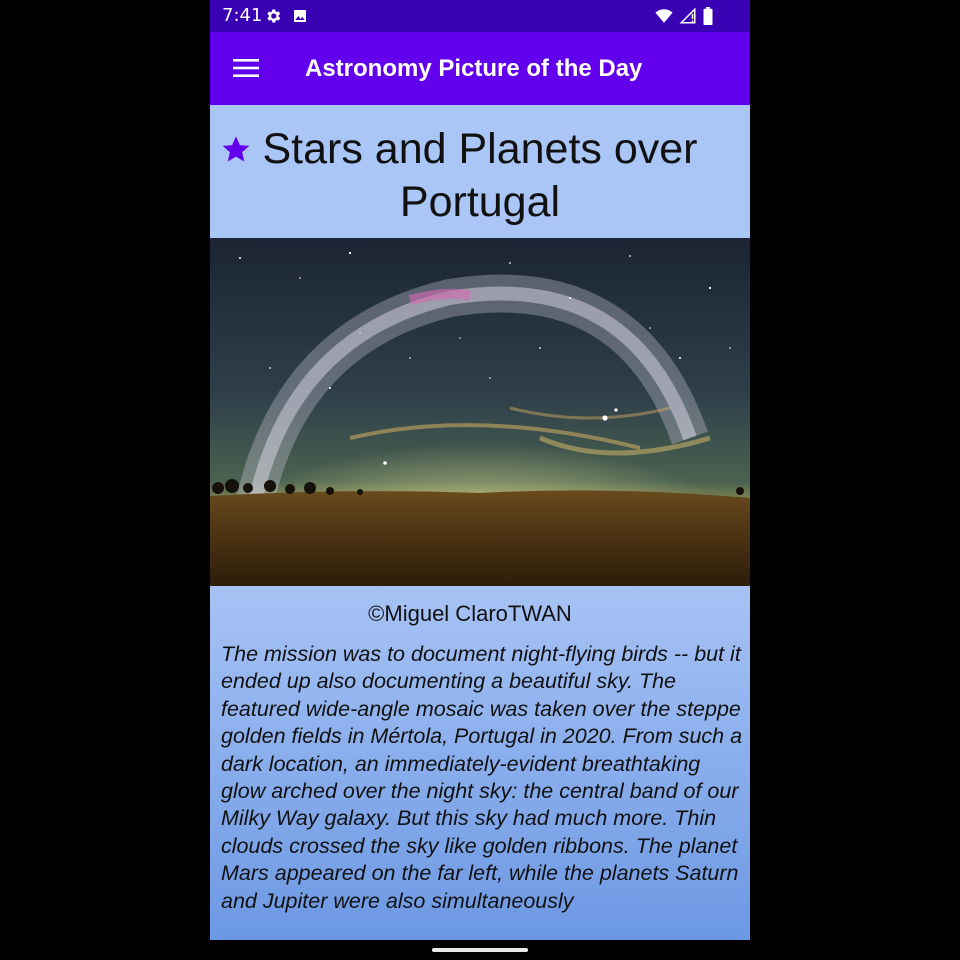 The height and width of the screenshot is (960, 960). What do you see at coordinates (708, 16) in the screenshot?
I see `battery-icon` at bounding box center [708, 16].